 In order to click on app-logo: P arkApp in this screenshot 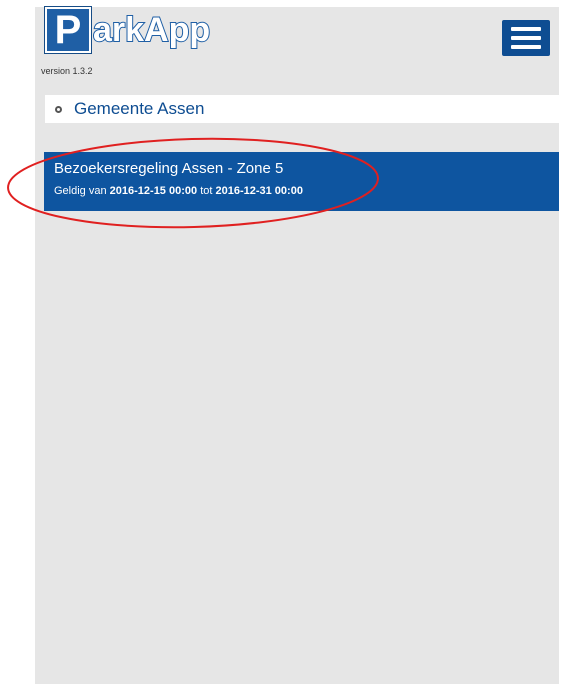, I will do `click(128, 30)`.